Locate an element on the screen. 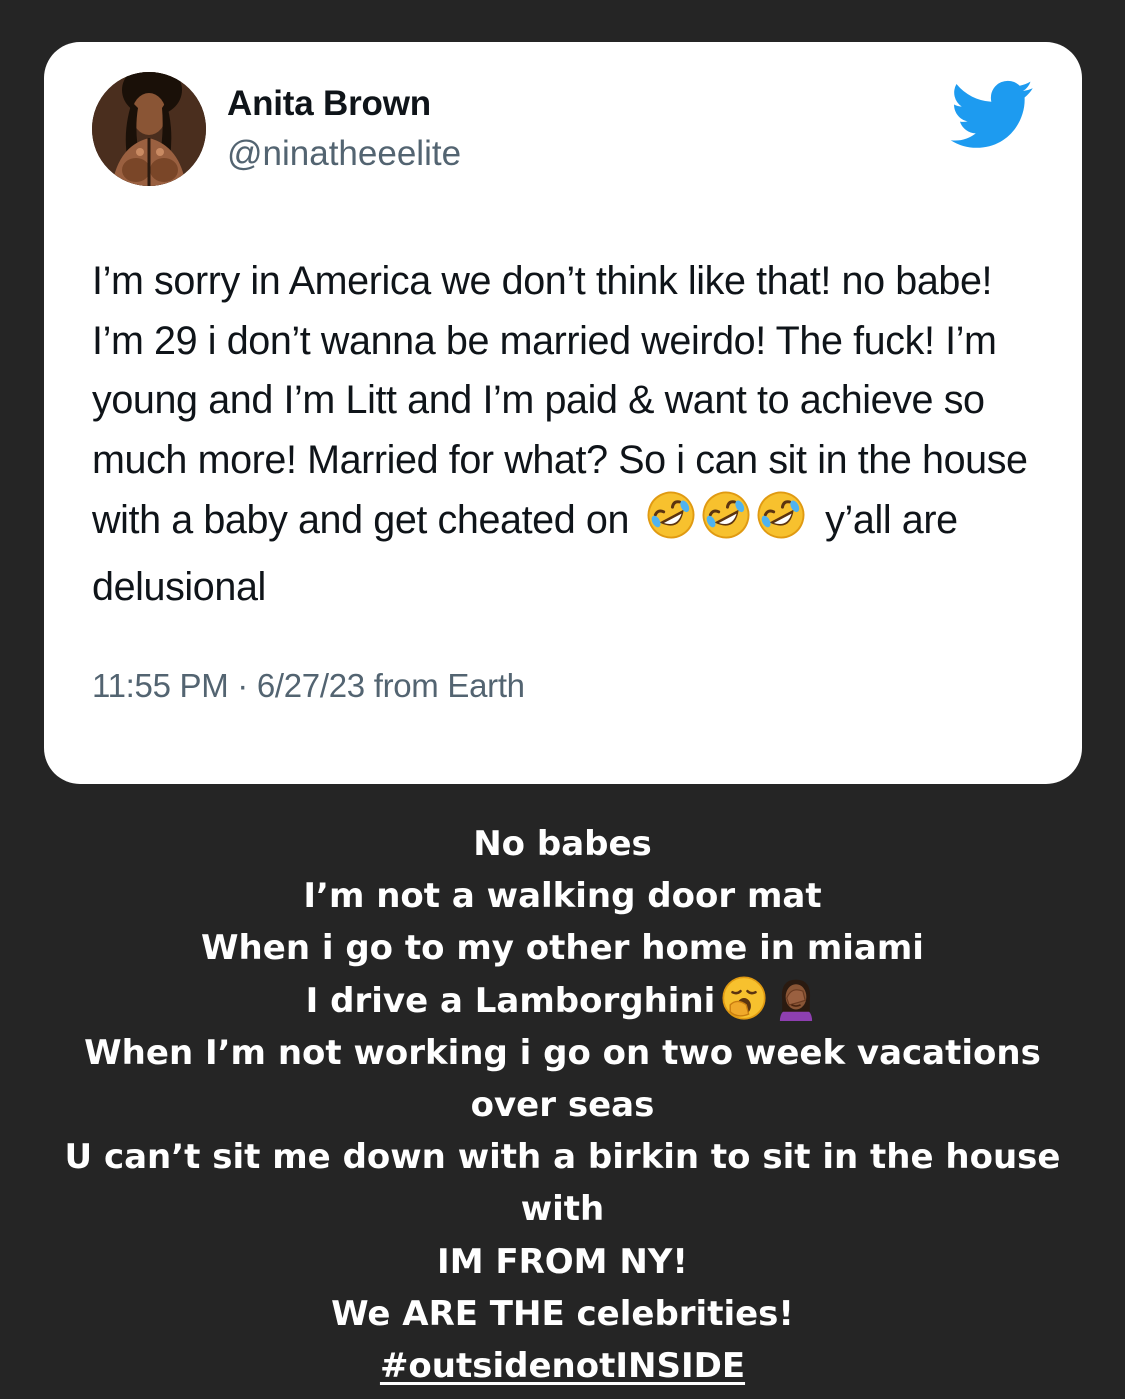 This screenshot has height=1399, width=1125. caption-line: When i go to my other home in miami is located at coordinates (562, 948).